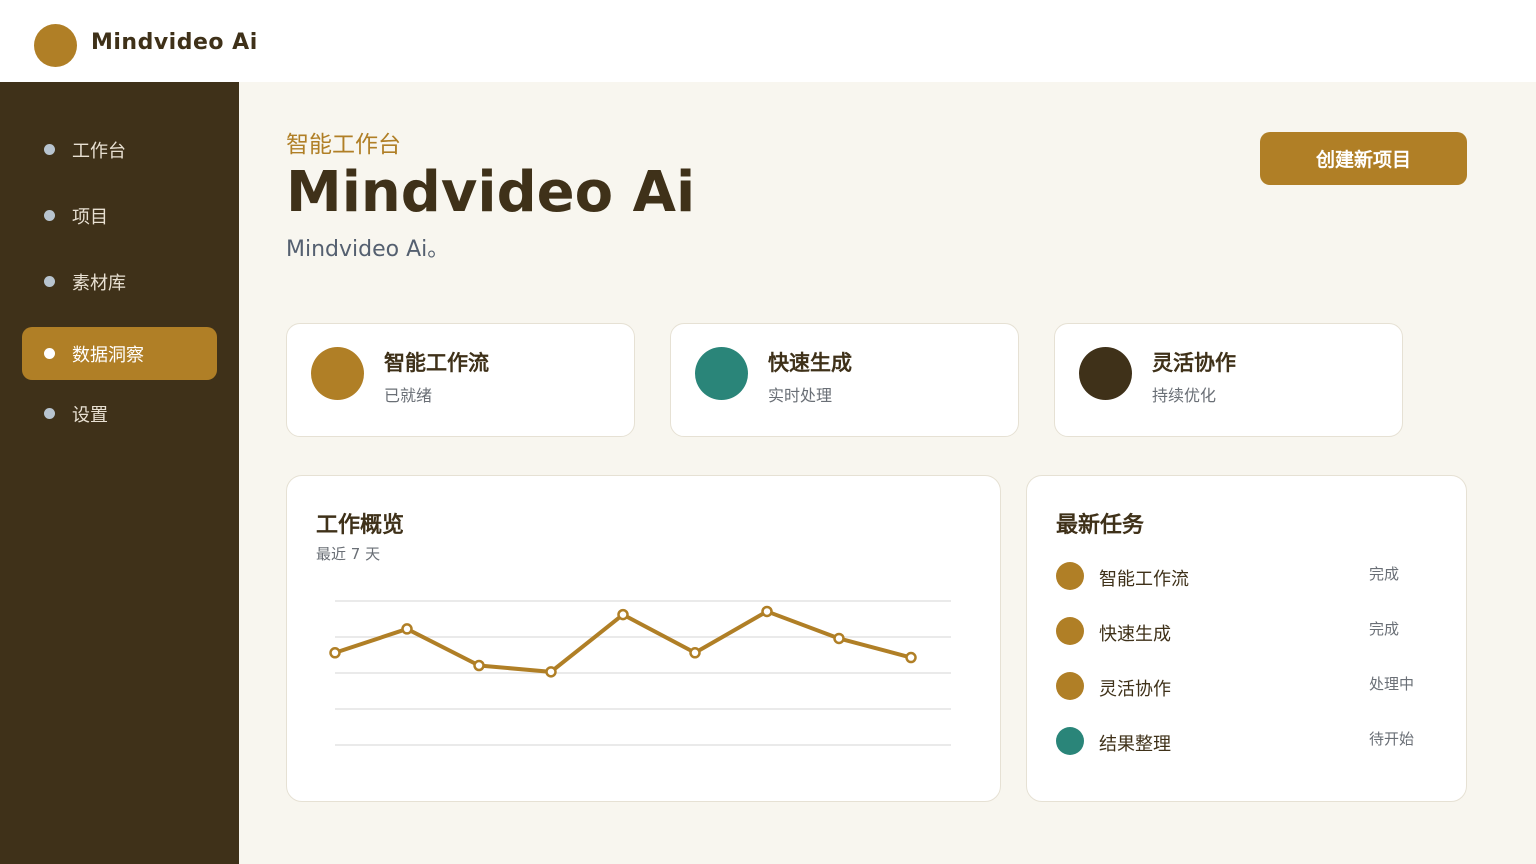  I want to click on feature-card-collab: 灵活协作 持续优化, so click(1228, 380).